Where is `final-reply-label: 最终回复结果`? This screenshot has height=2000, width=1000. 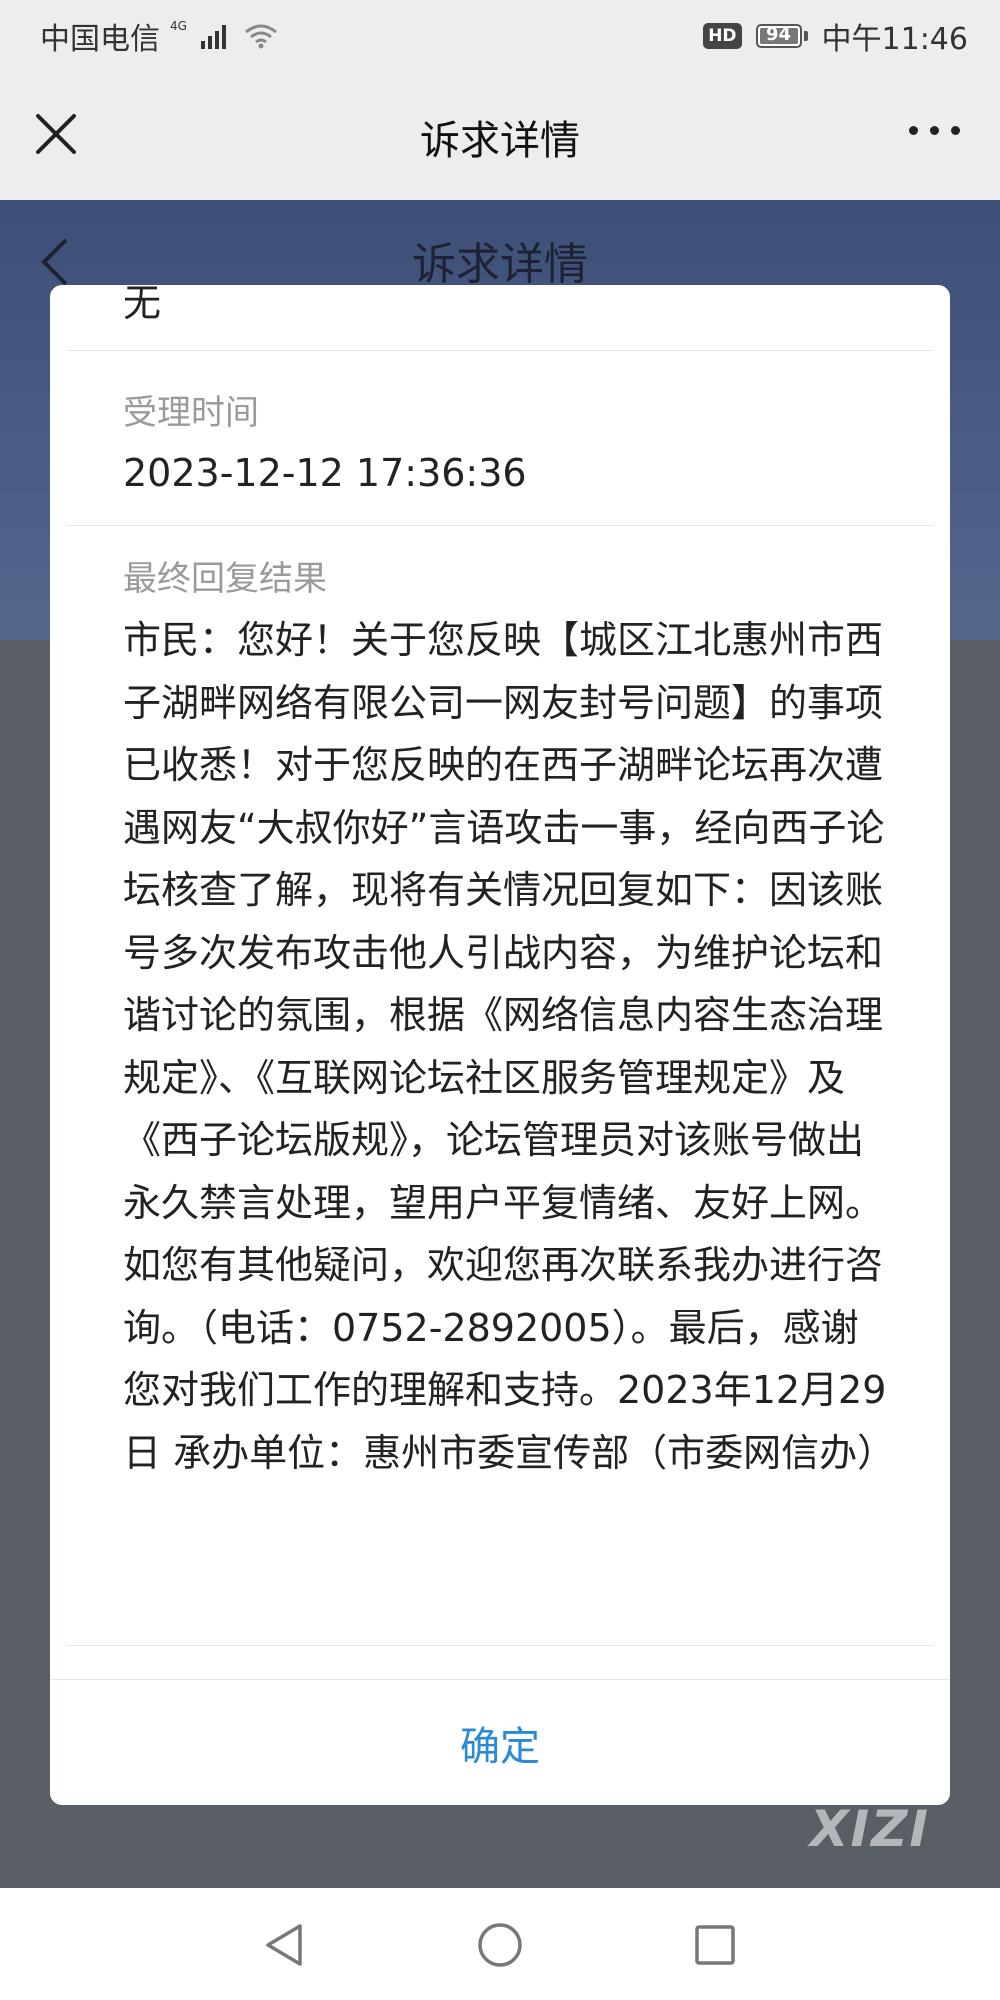 final-reply-label: 最终回复结果 is located at coordinates (225, 579).